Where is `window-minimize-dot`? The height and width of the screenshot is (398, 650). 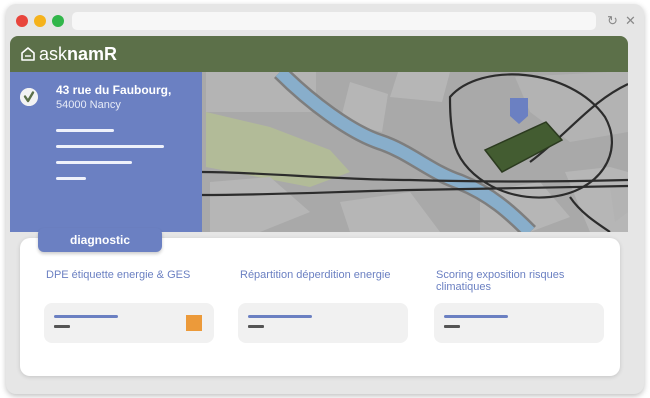 window-minimize-dot is located at coordinates (40, 21).